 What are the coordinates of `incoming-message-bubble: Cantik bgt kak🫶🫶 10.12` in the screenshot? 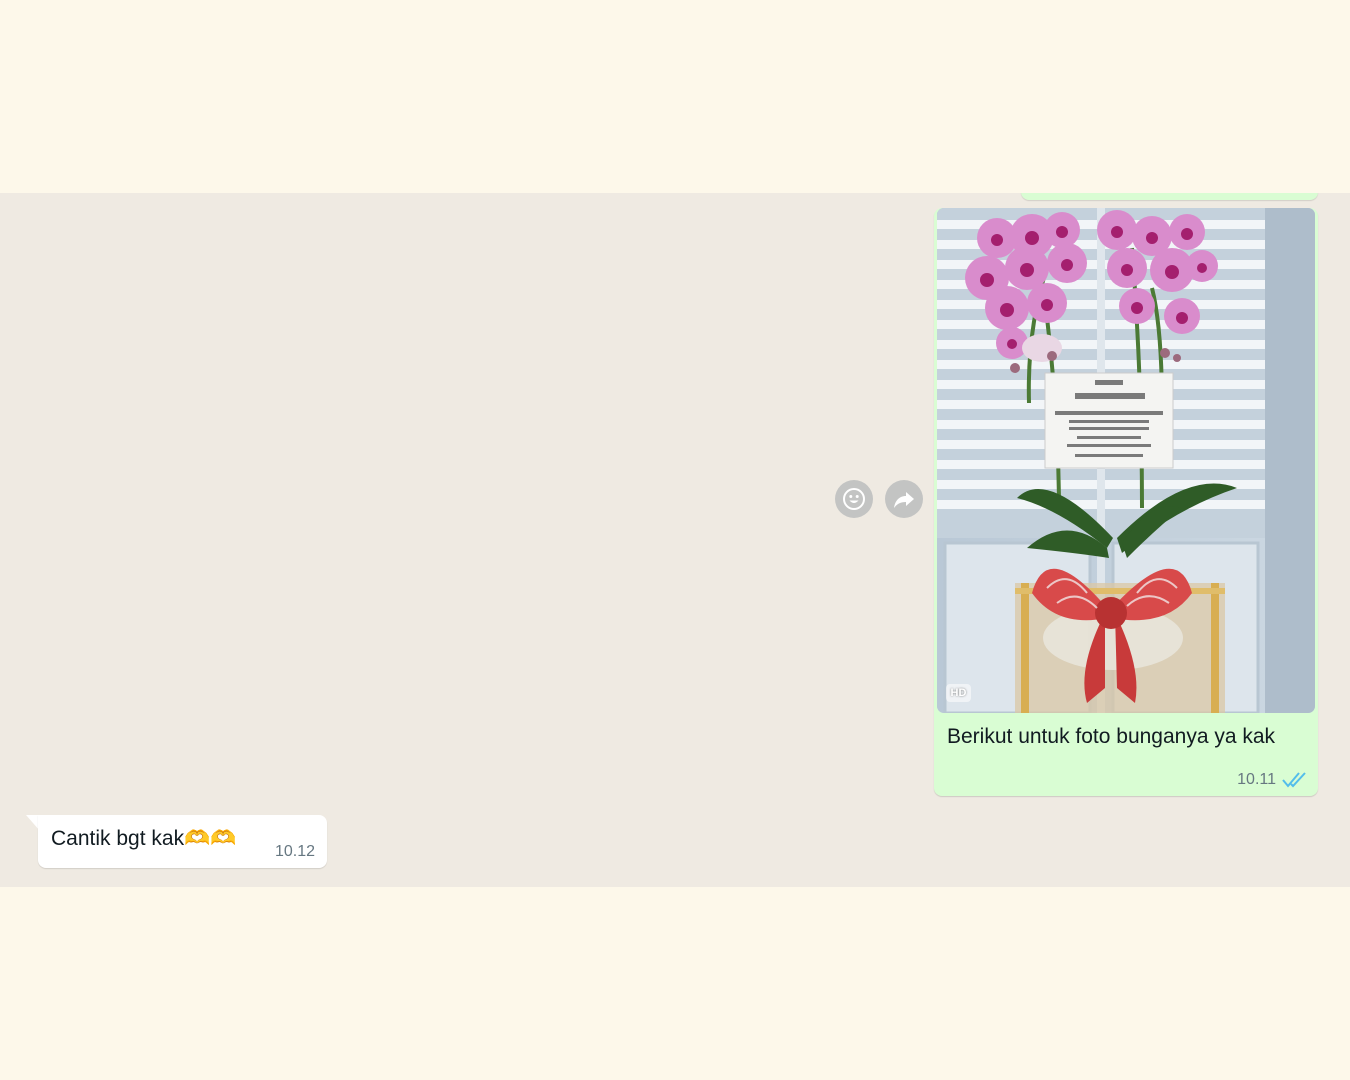 It's located at (182, 841).